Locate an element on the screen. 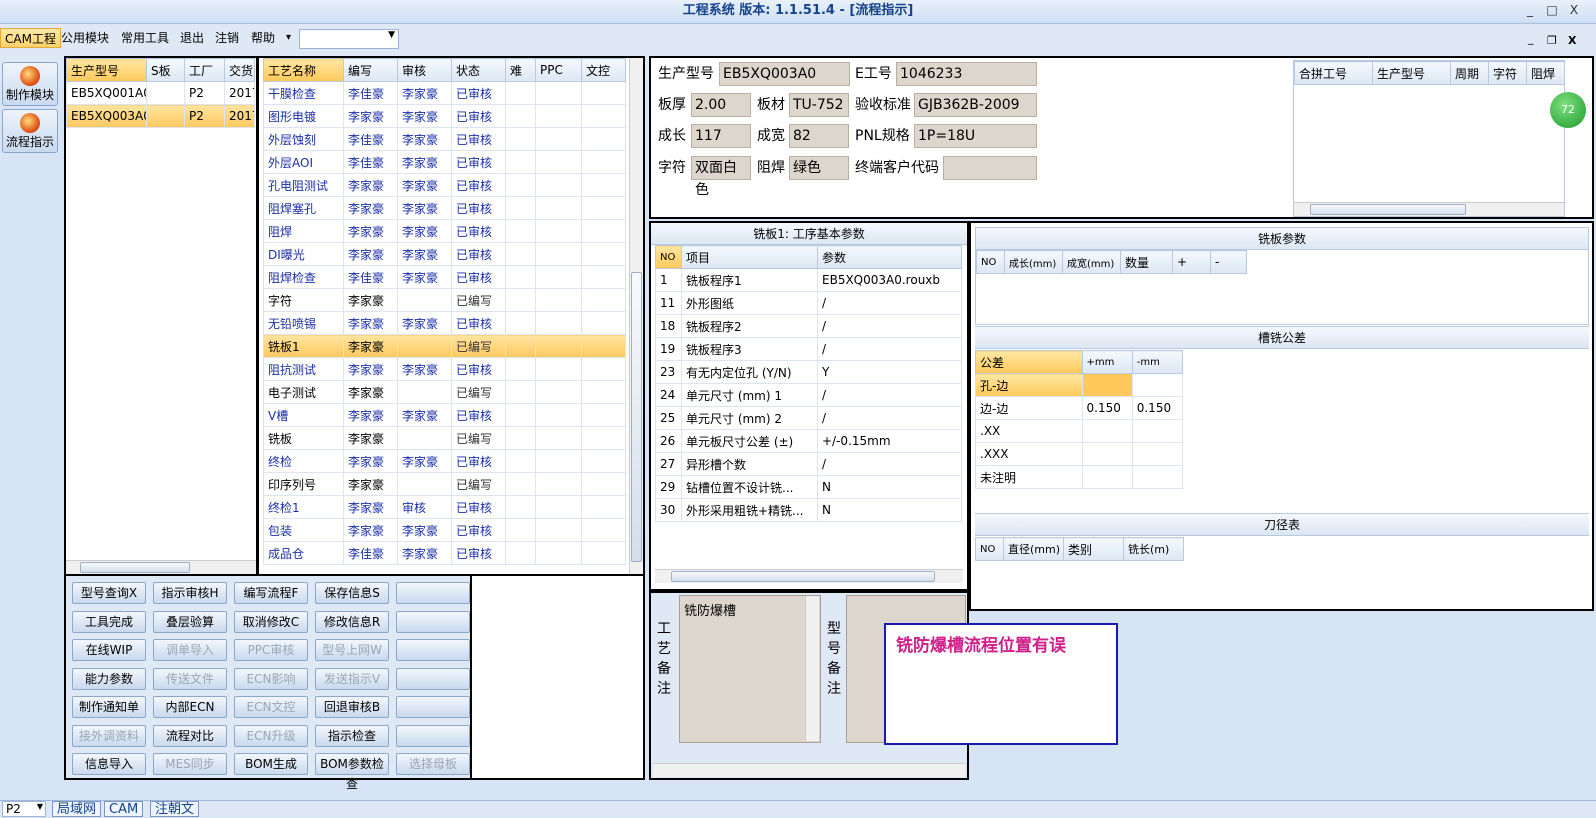 This screenshot has width=1596, height=818. col-combine-no: 合拼工号 is located at coordinates (1333, 73).